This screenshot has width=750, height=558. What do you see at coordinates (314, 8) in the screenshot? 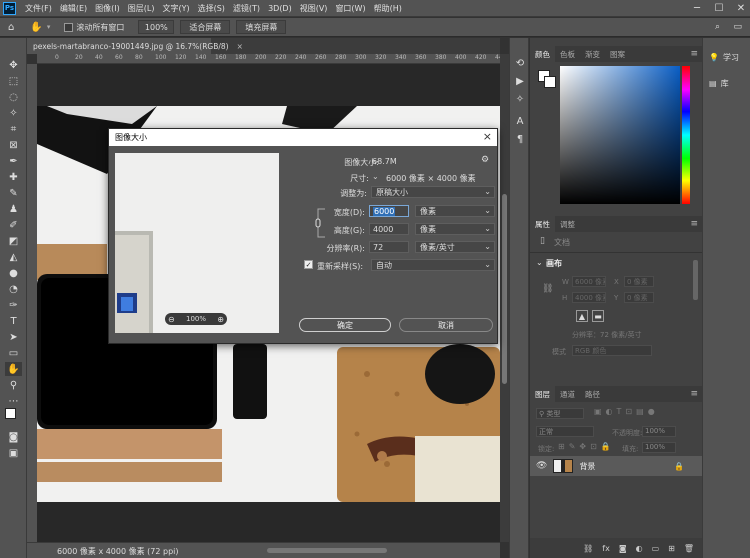
I see `menu-view: 视图(V)` at bounding box center [314, 8].